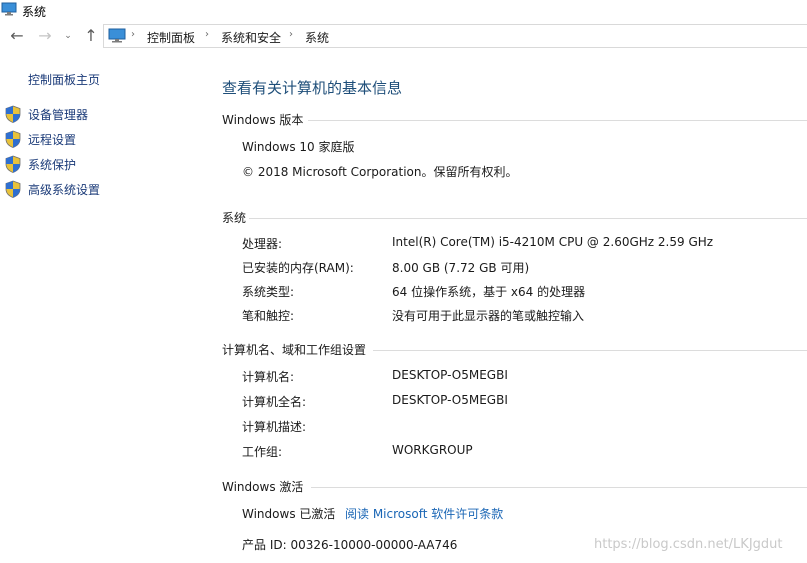 Image resolution: width=807 pixels, height=563 pixels. Describe the element at coordinates (403, 10) in the screenshot. I see `title-bar: 系统` at that location.